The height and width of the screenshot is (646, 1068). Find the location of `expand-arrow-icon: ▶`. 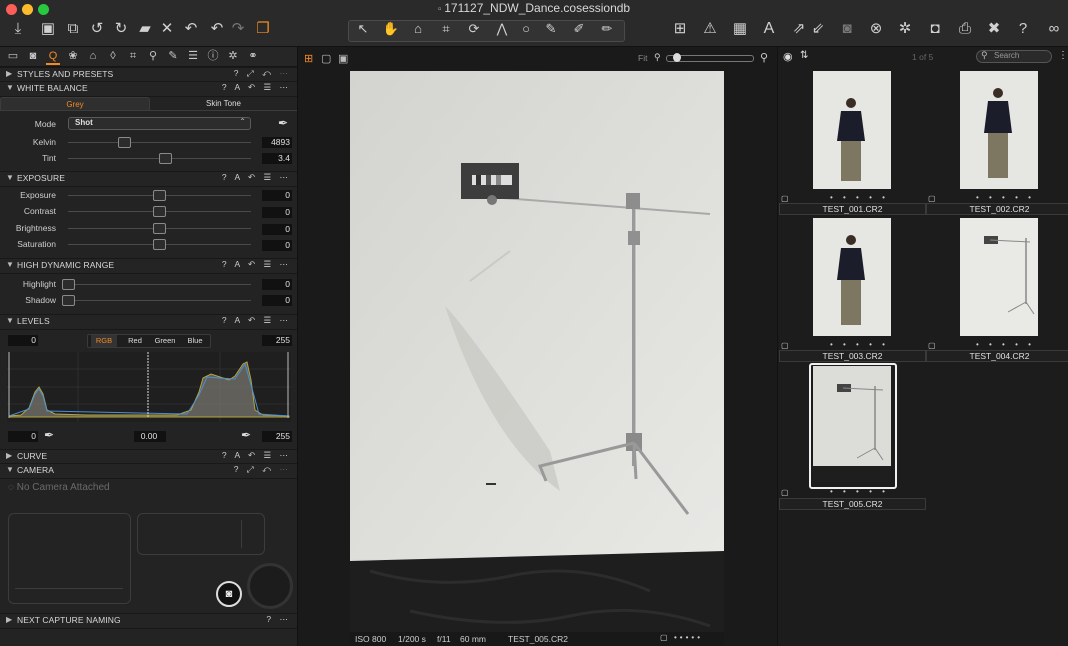

expand-arrow-icon: ▶ is located at coordinates (9, 455).